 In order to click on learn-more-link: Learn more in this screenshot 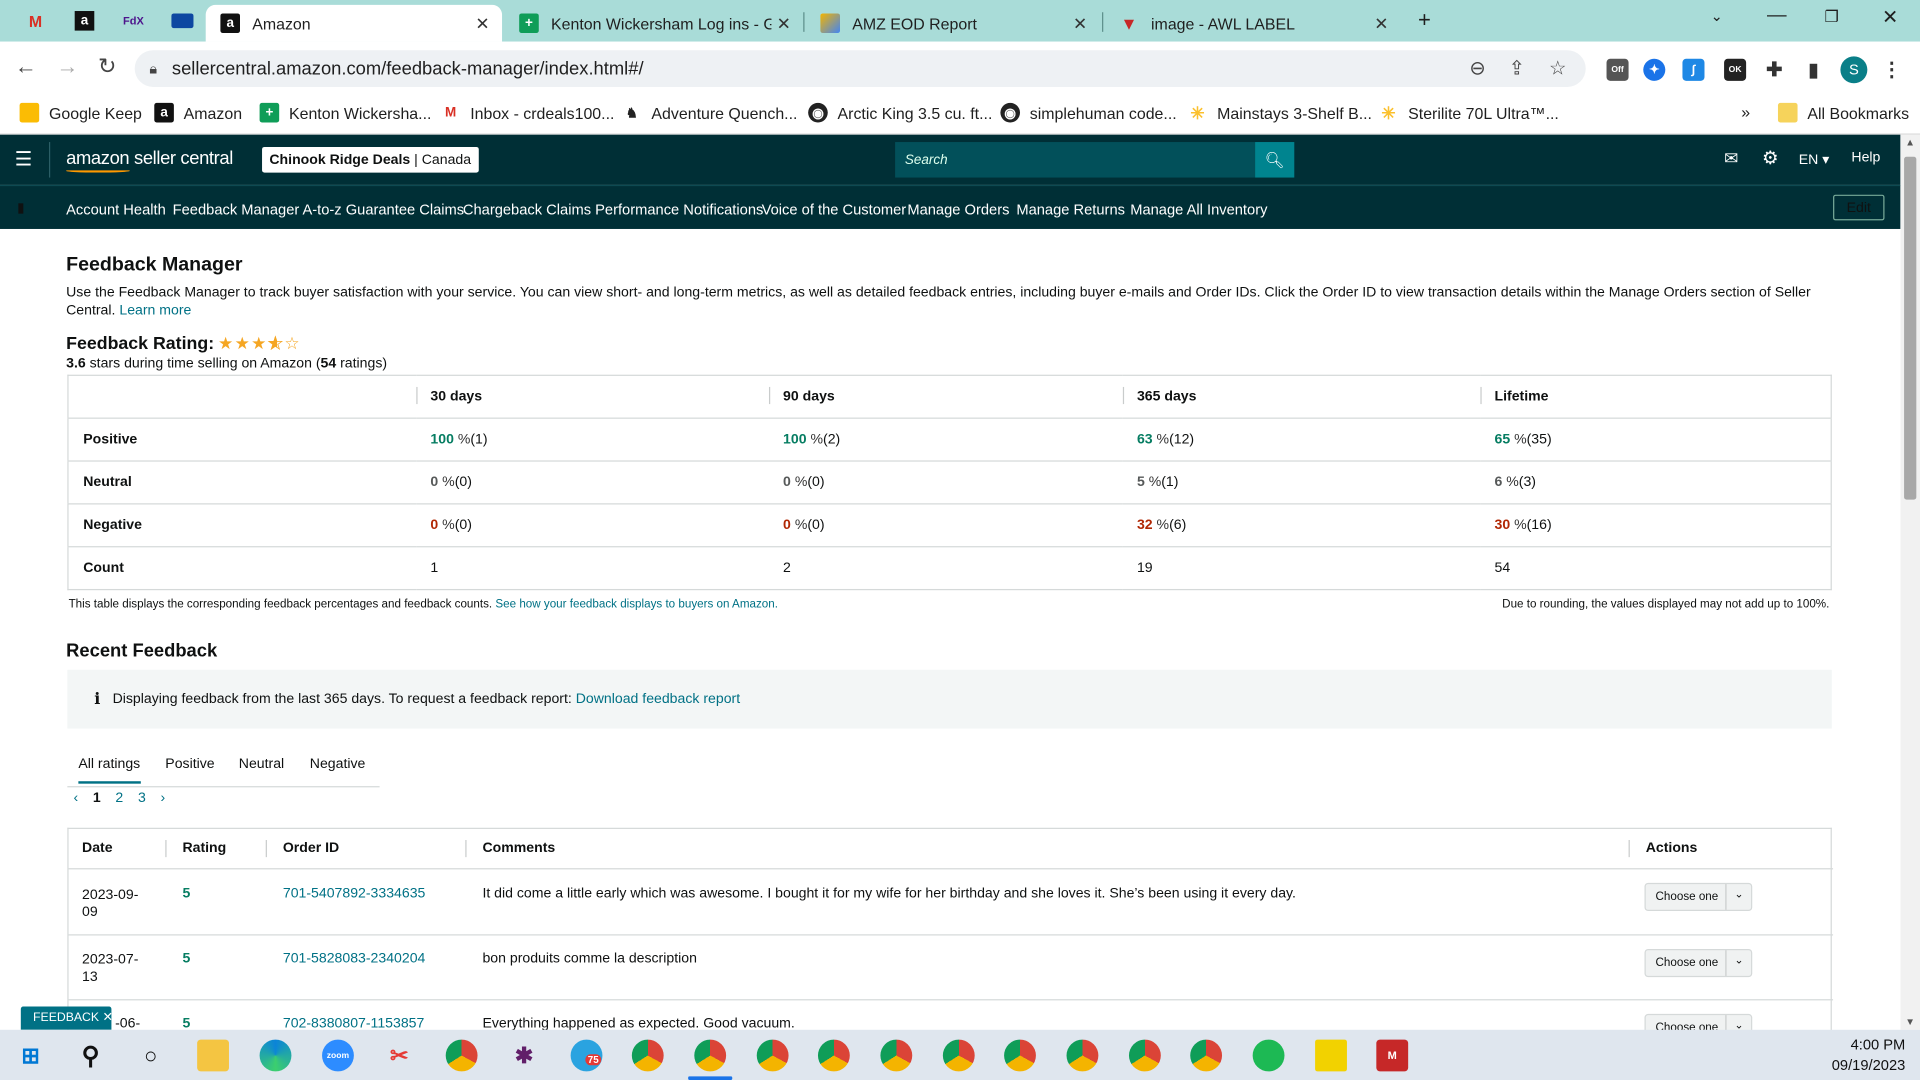, I will do `click(155, 311)`.